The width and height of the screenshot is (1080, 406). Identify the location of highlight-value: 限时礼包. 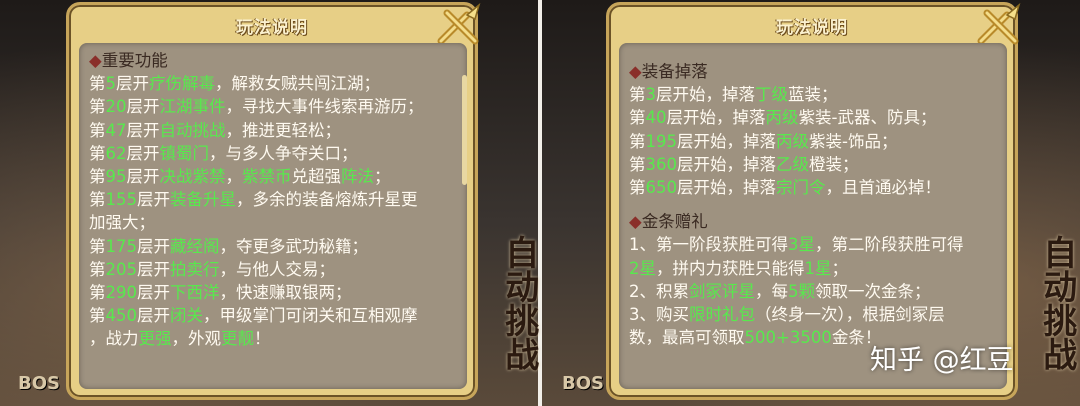
(722, 315).